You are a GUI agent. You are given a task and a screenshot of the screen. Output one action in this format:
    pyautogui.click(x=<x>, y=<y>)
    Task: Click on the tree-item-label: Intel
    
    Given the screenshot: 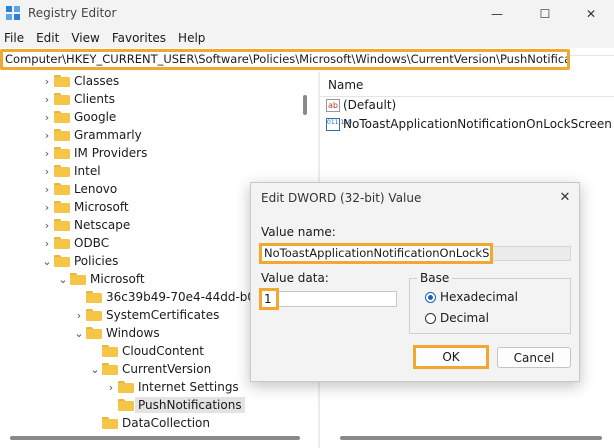 What is the action you would take?
    pyautogui.click(x=87, y=171)
    